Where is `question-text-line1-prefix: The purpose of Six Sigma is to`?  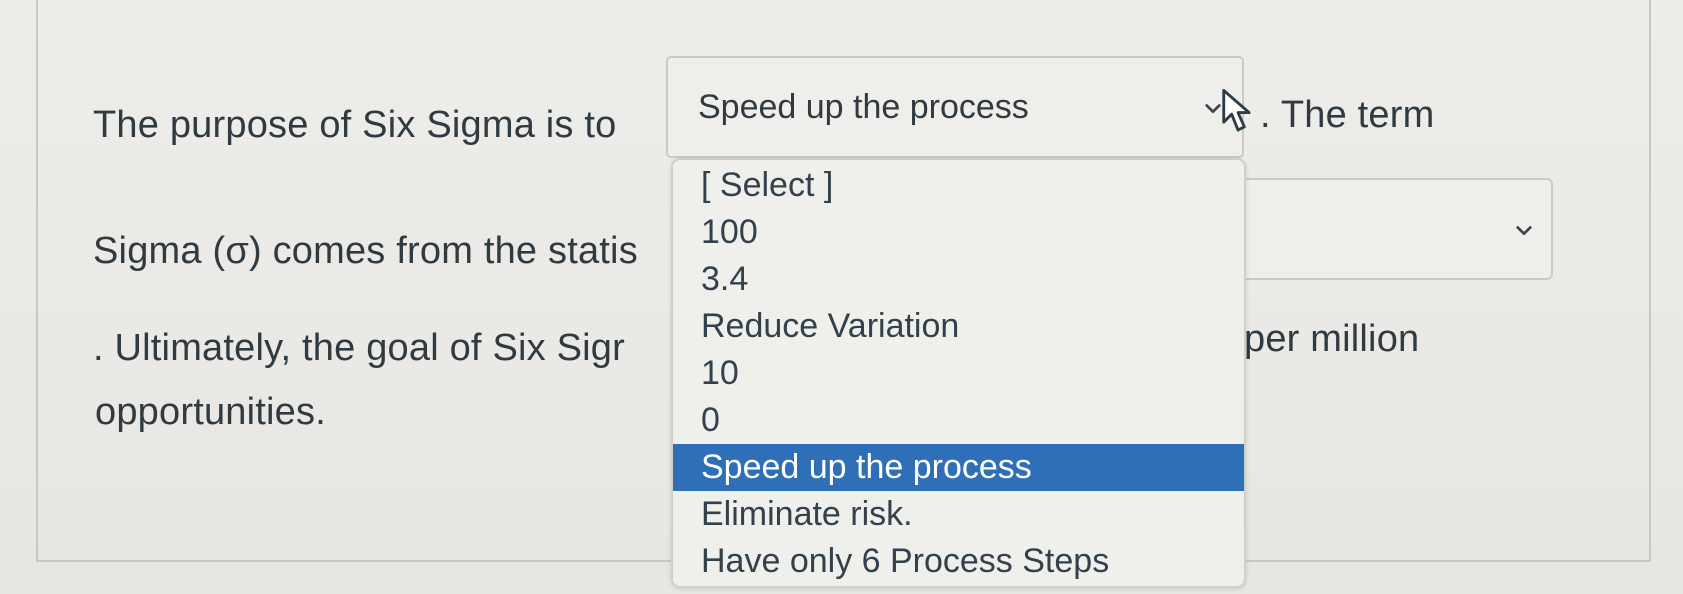 question-text-line1-prefix: The purpose of Six Sigma is to is located at coordinates (355, 125).